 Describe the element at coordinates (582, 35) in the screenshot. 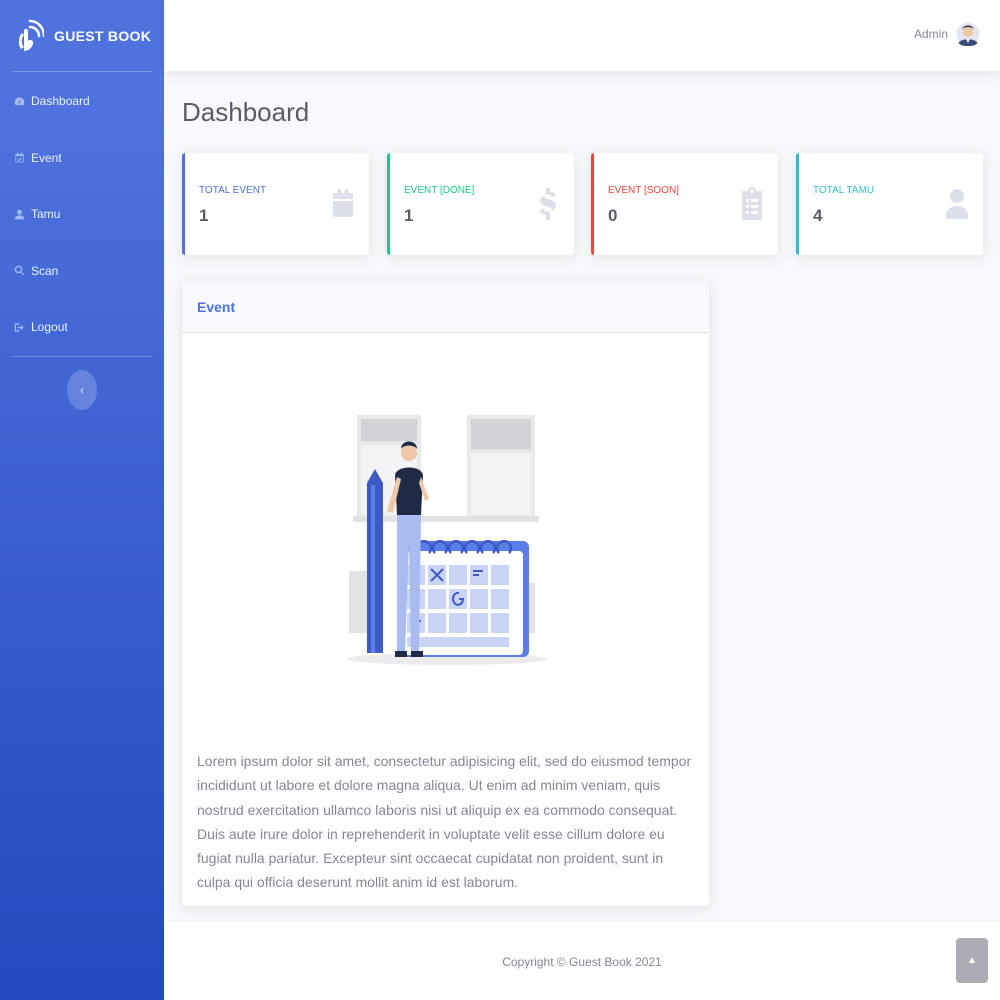

I see `topbar: Admin` at that location.